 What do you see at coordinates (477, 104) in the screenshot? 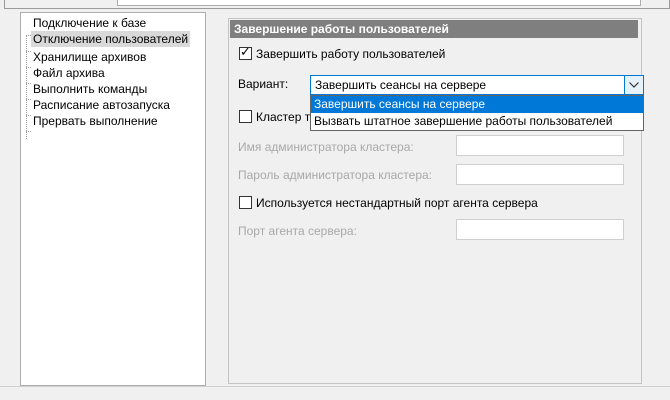
I see `variant-option: Завершить сеансы на сервере` at bounding box center [477, 104].